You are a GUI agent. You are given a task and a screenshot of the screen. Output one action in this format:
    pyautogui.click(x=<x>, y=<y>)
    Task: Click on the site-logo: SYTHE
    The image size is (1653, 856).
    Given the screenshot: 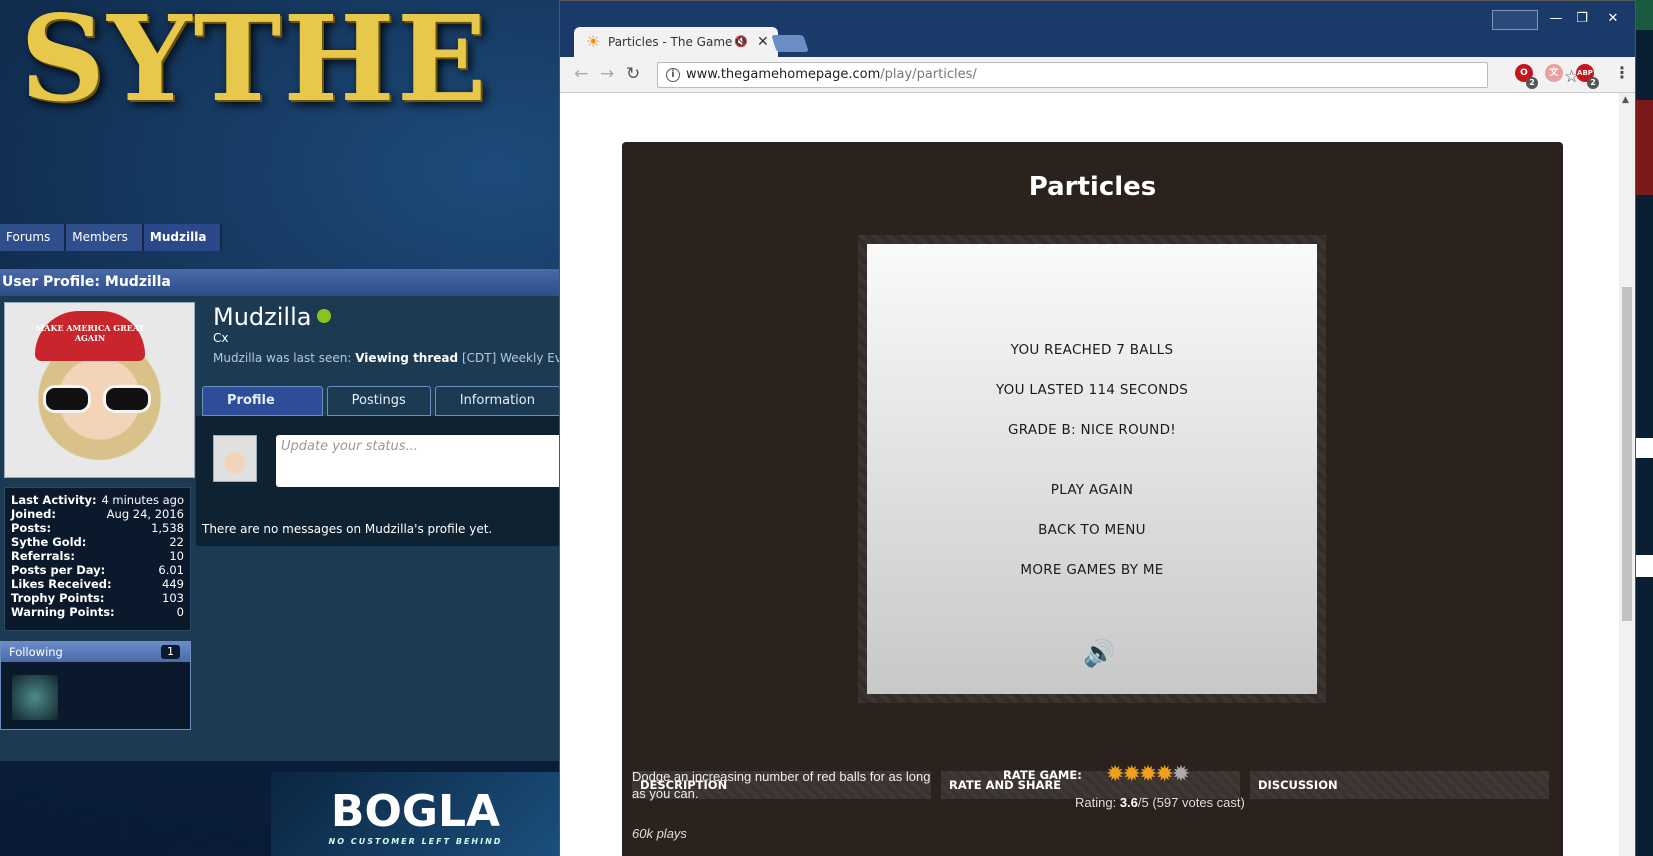 What is the action you would take?
    pyautogui.click(x=254, y=59)
    